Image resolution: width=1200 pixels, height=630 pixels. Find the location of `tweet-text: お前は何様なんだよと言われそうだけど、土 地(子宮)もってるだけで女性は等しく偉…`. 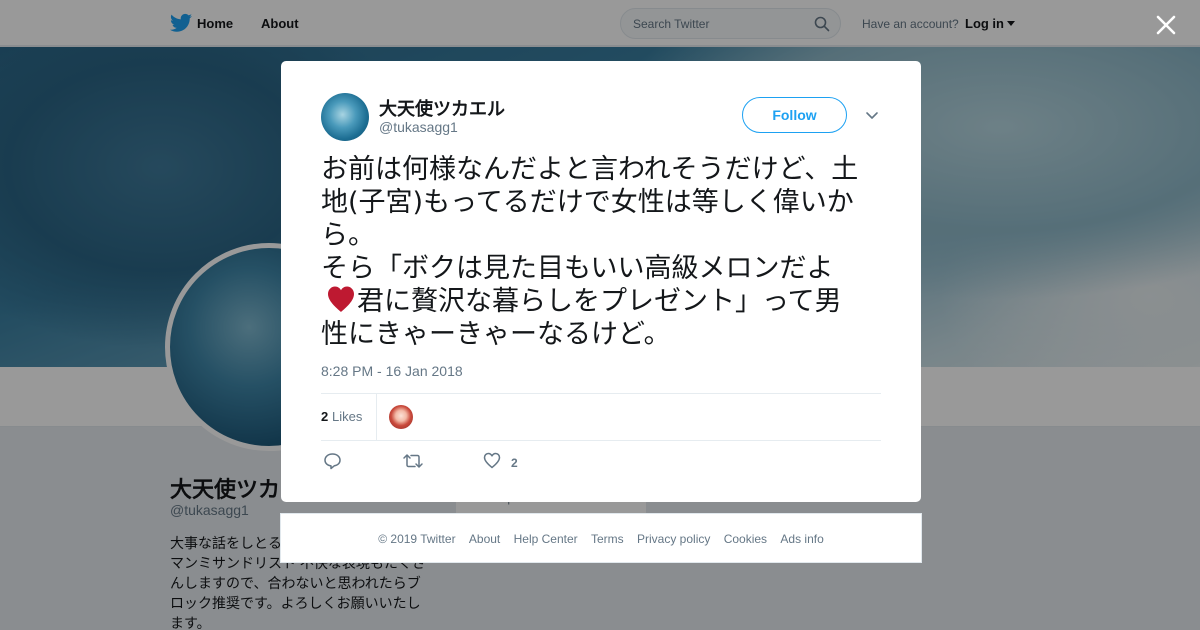

tweet-text: お前は何様なんだよと言われそうだけど、土 地(子宮)もってるだけで女性は等しく偉… is located at coordinates (606, 252).